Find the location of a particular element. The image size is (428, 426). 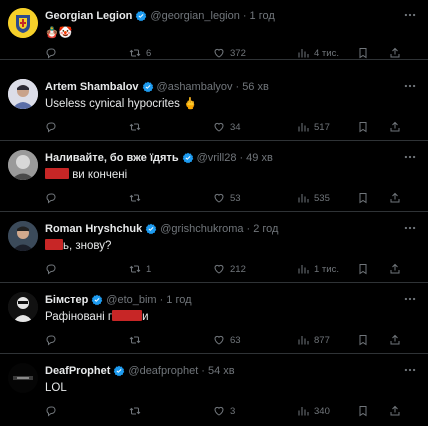

tweet-text-visible: и is located at coordinates (145, 317).